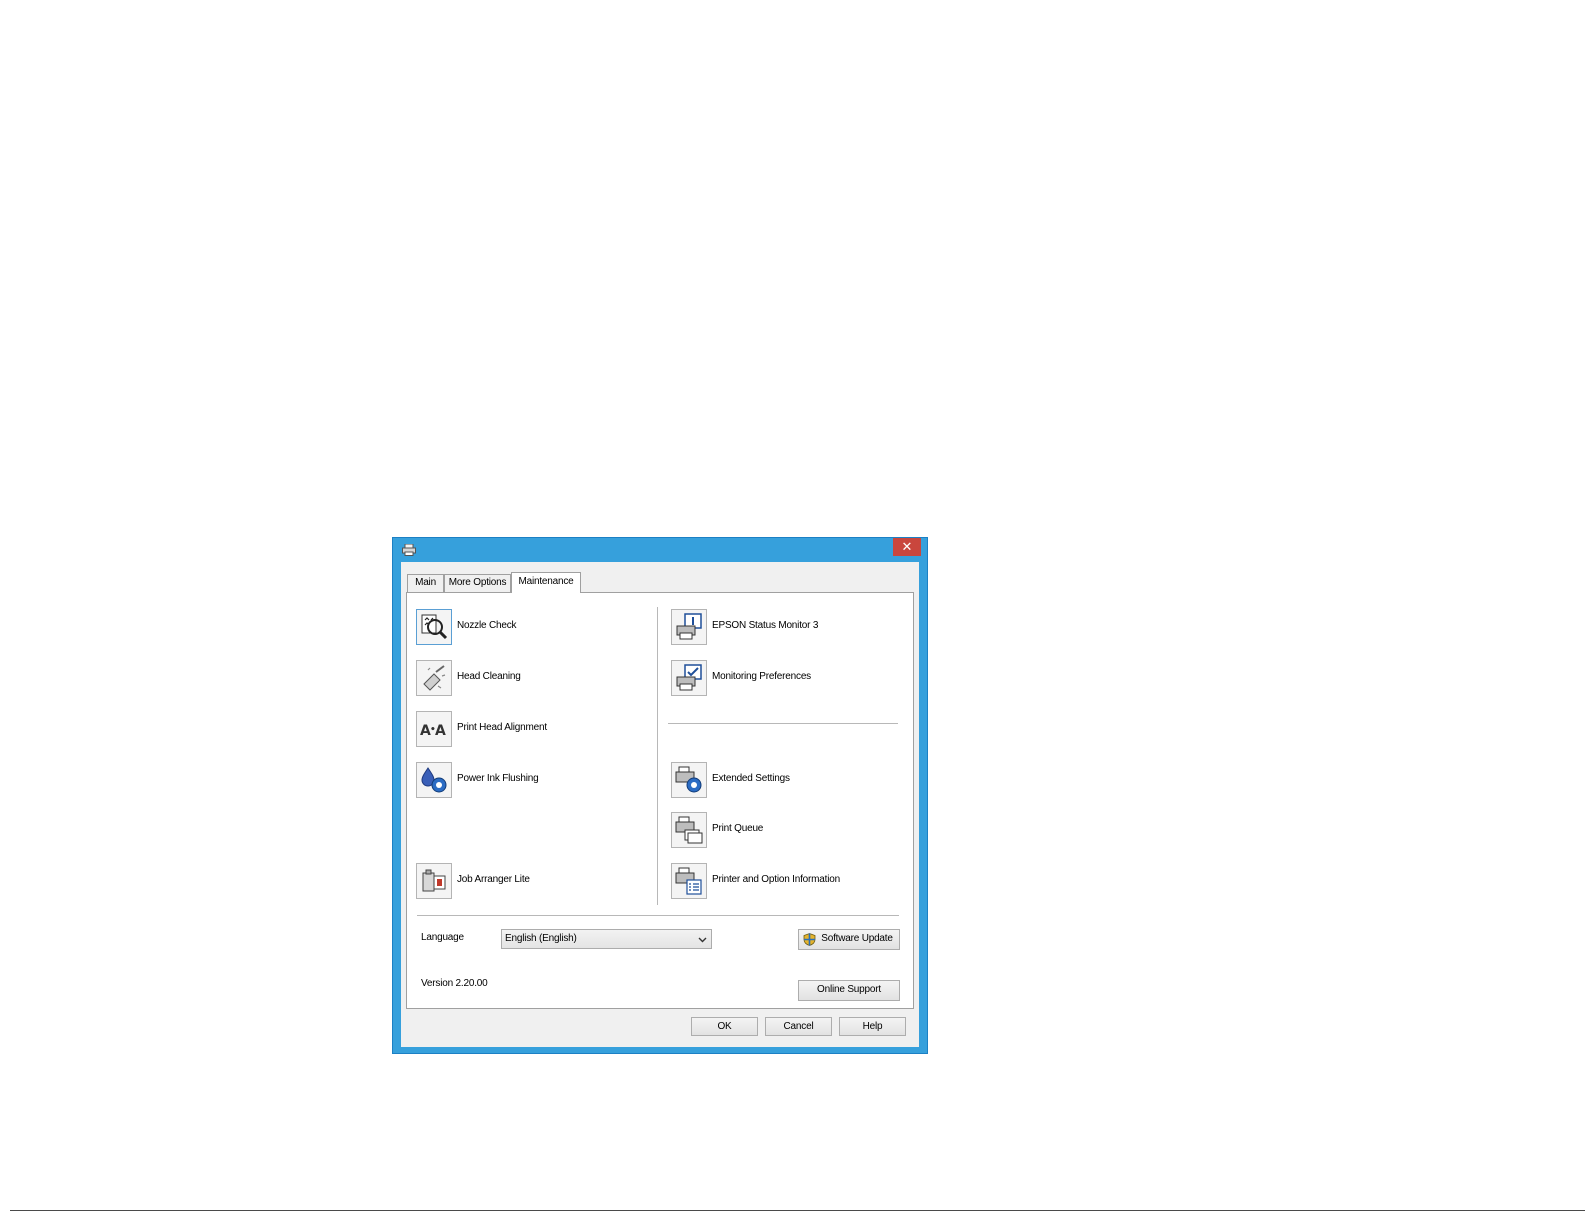 The image size is (1585, 1225). I want to click on column-divider, so click(657, 756).